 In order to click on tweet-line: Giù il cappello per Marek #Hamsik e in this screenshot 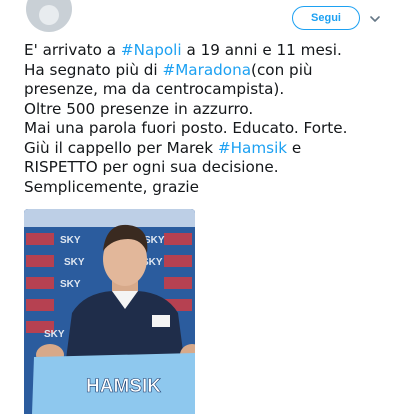, I will do `click(209, 149)`.